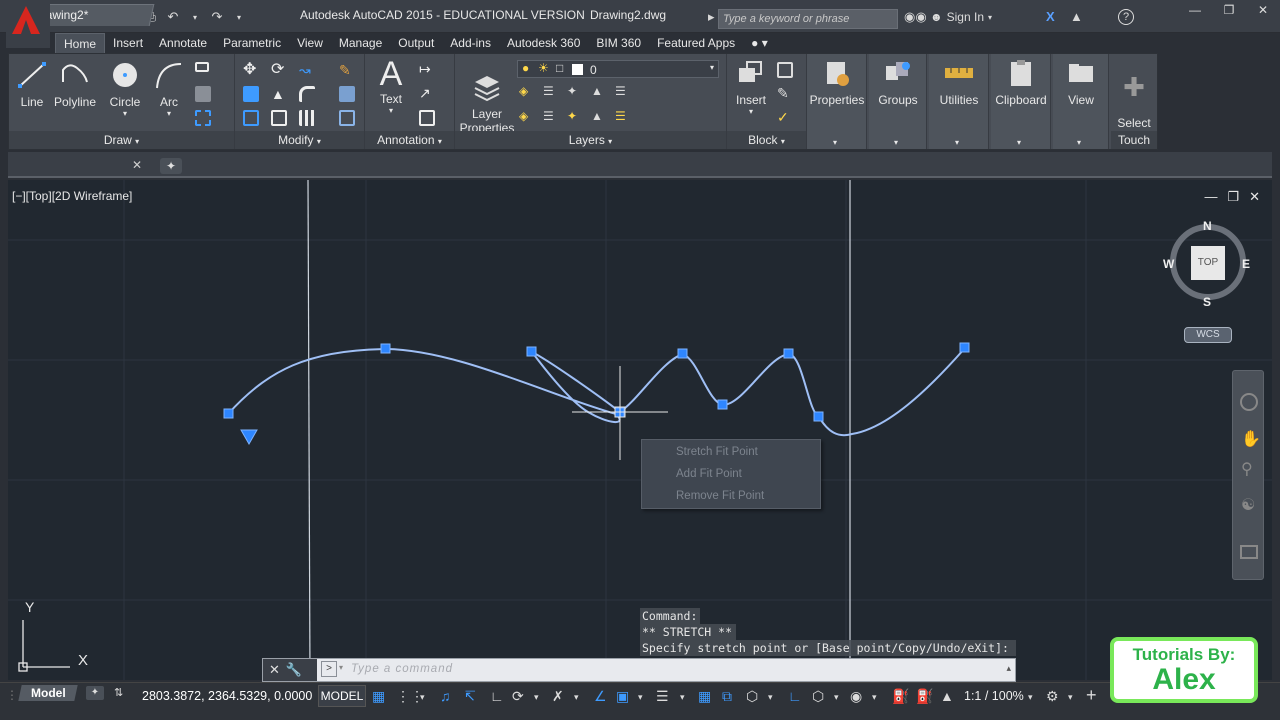 Image resolution: width=1280 pixels, height=720 pixels. What do you see at coordinates (427, 70) in the screenshot?
I see `dimension-icon: ↦` at bounding box center [427, 70].